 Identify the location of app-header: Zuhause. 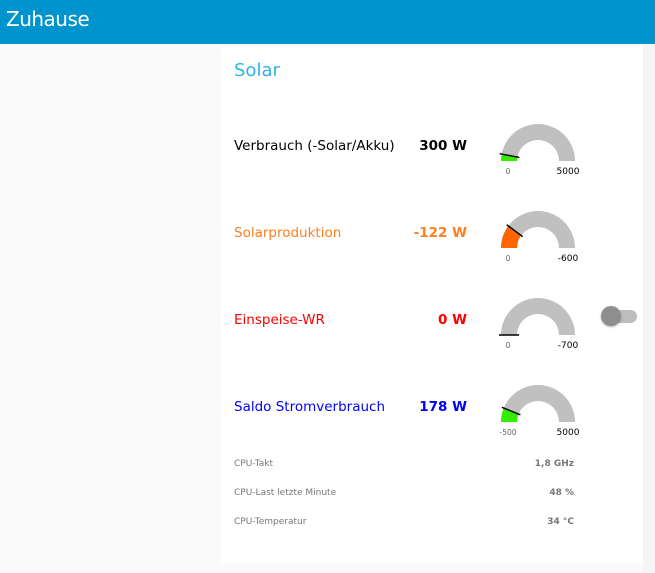
(327, 22).